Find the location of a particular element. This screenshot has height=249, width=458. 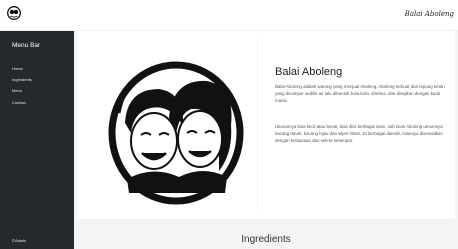

sidebar-item-home: Home is located at coordinates (17, 68).